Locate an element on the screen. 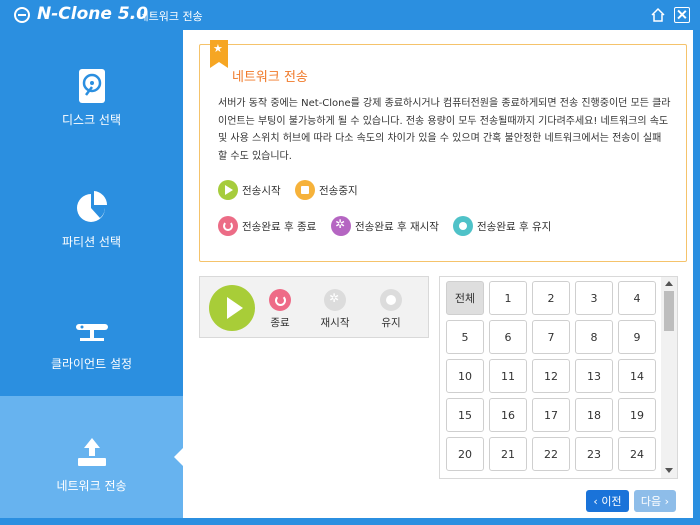 Image resolution: width=700 pixels, height=525 pixels. stop-icon is located at coordinates (305, 190).